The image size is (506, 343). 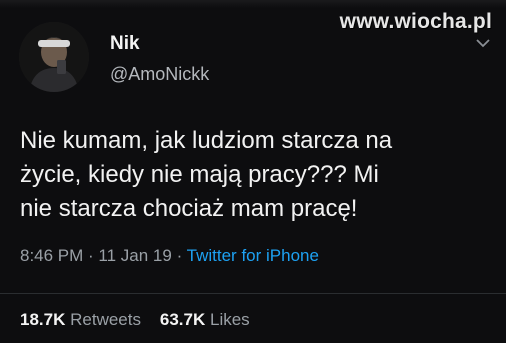 I want to click on divider, so click(x=253, y=293).